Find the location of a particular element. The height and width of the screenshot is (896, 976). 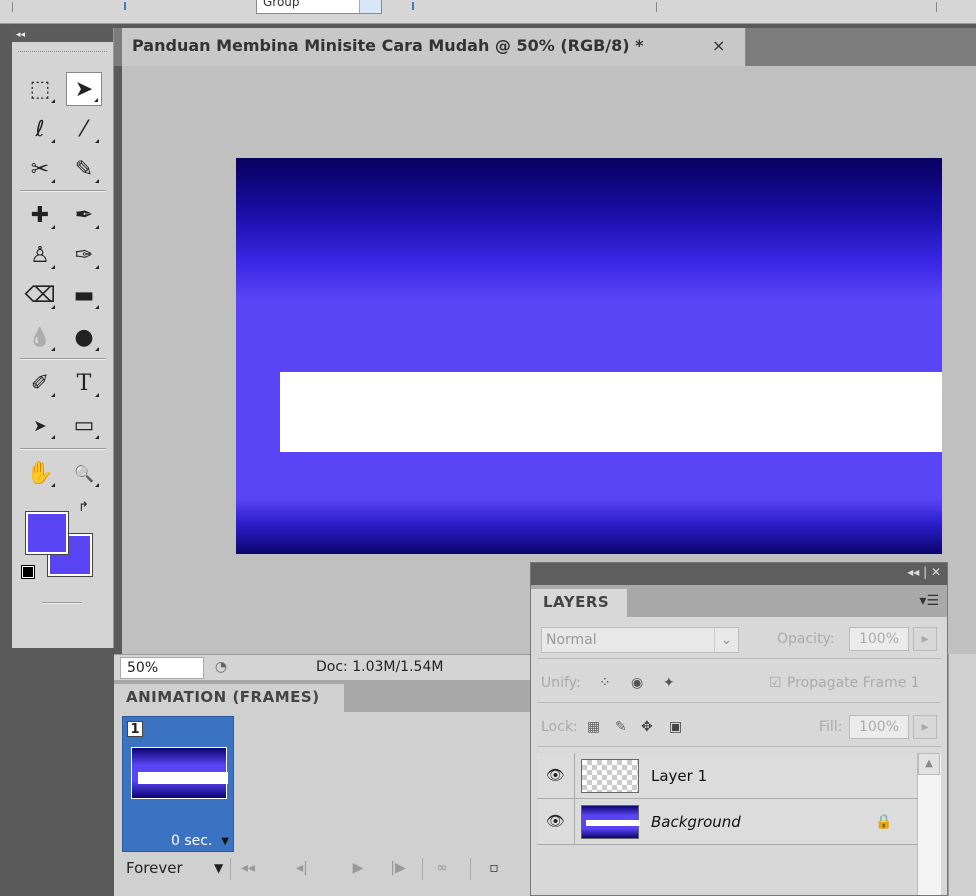

layers-tab: LAYERS is located at coordinates (579, 603).